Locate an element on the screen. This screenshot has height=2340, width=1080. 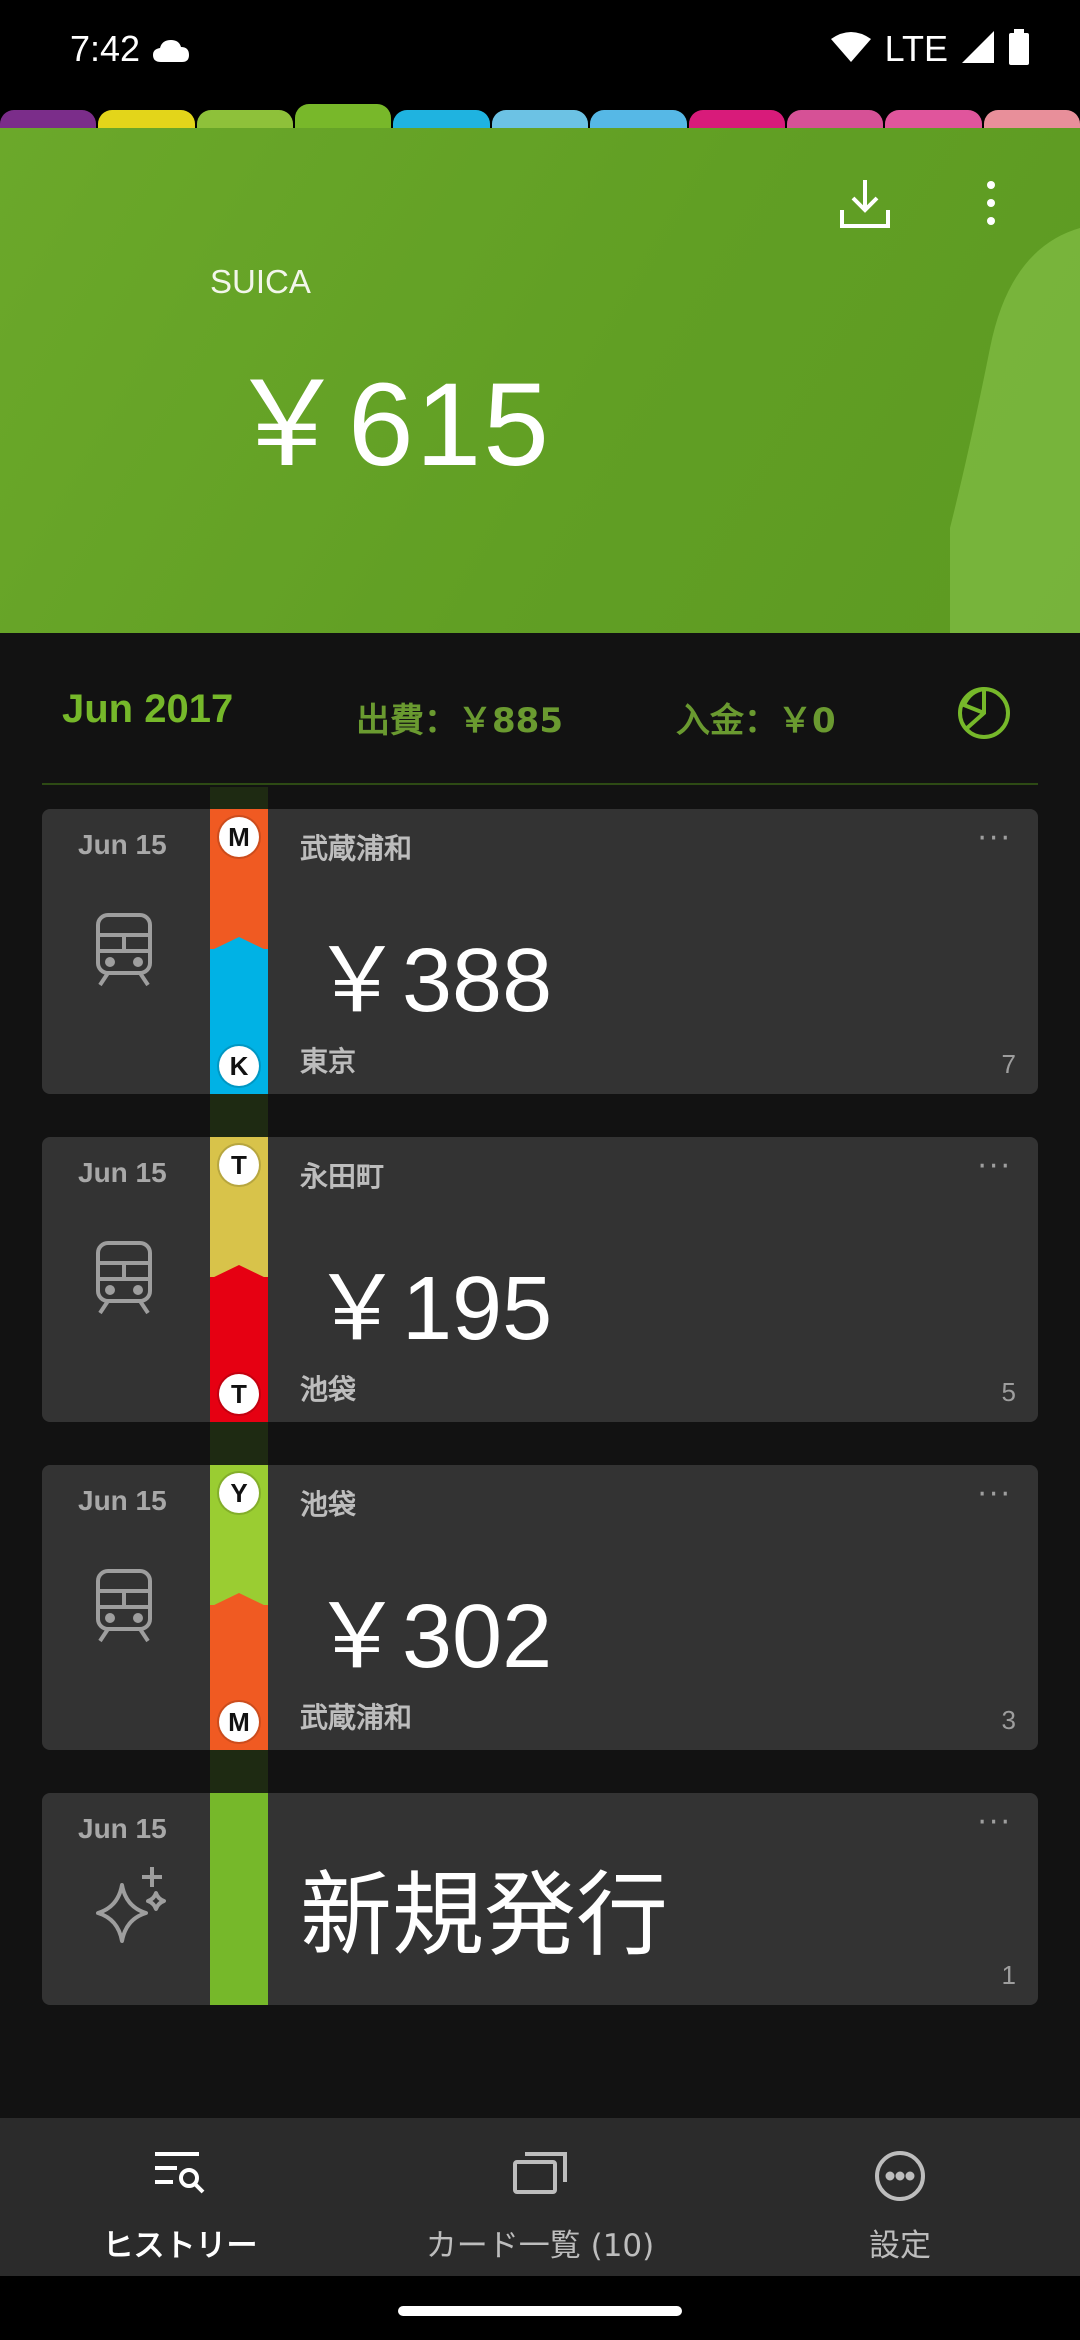
history-search-icon is located at coordinates (180, 2174).